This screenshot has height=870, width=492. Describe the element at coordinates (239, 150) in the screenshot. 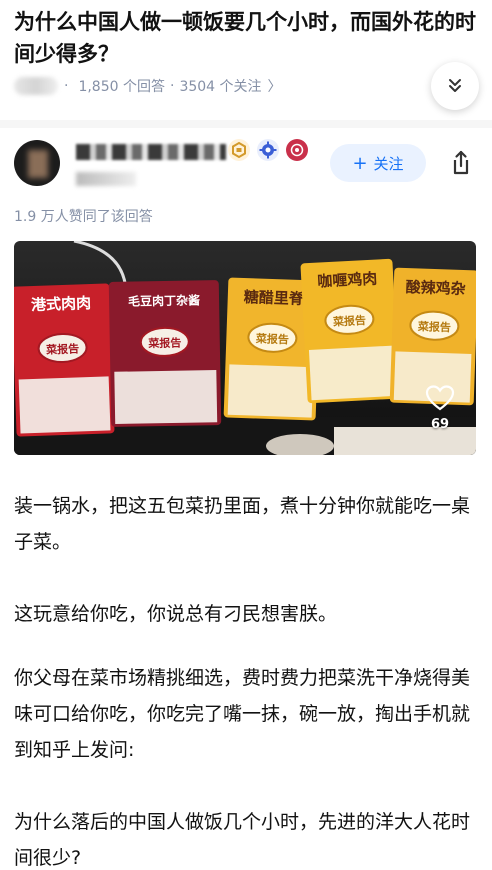

I see `level-badge-icon` at that location.